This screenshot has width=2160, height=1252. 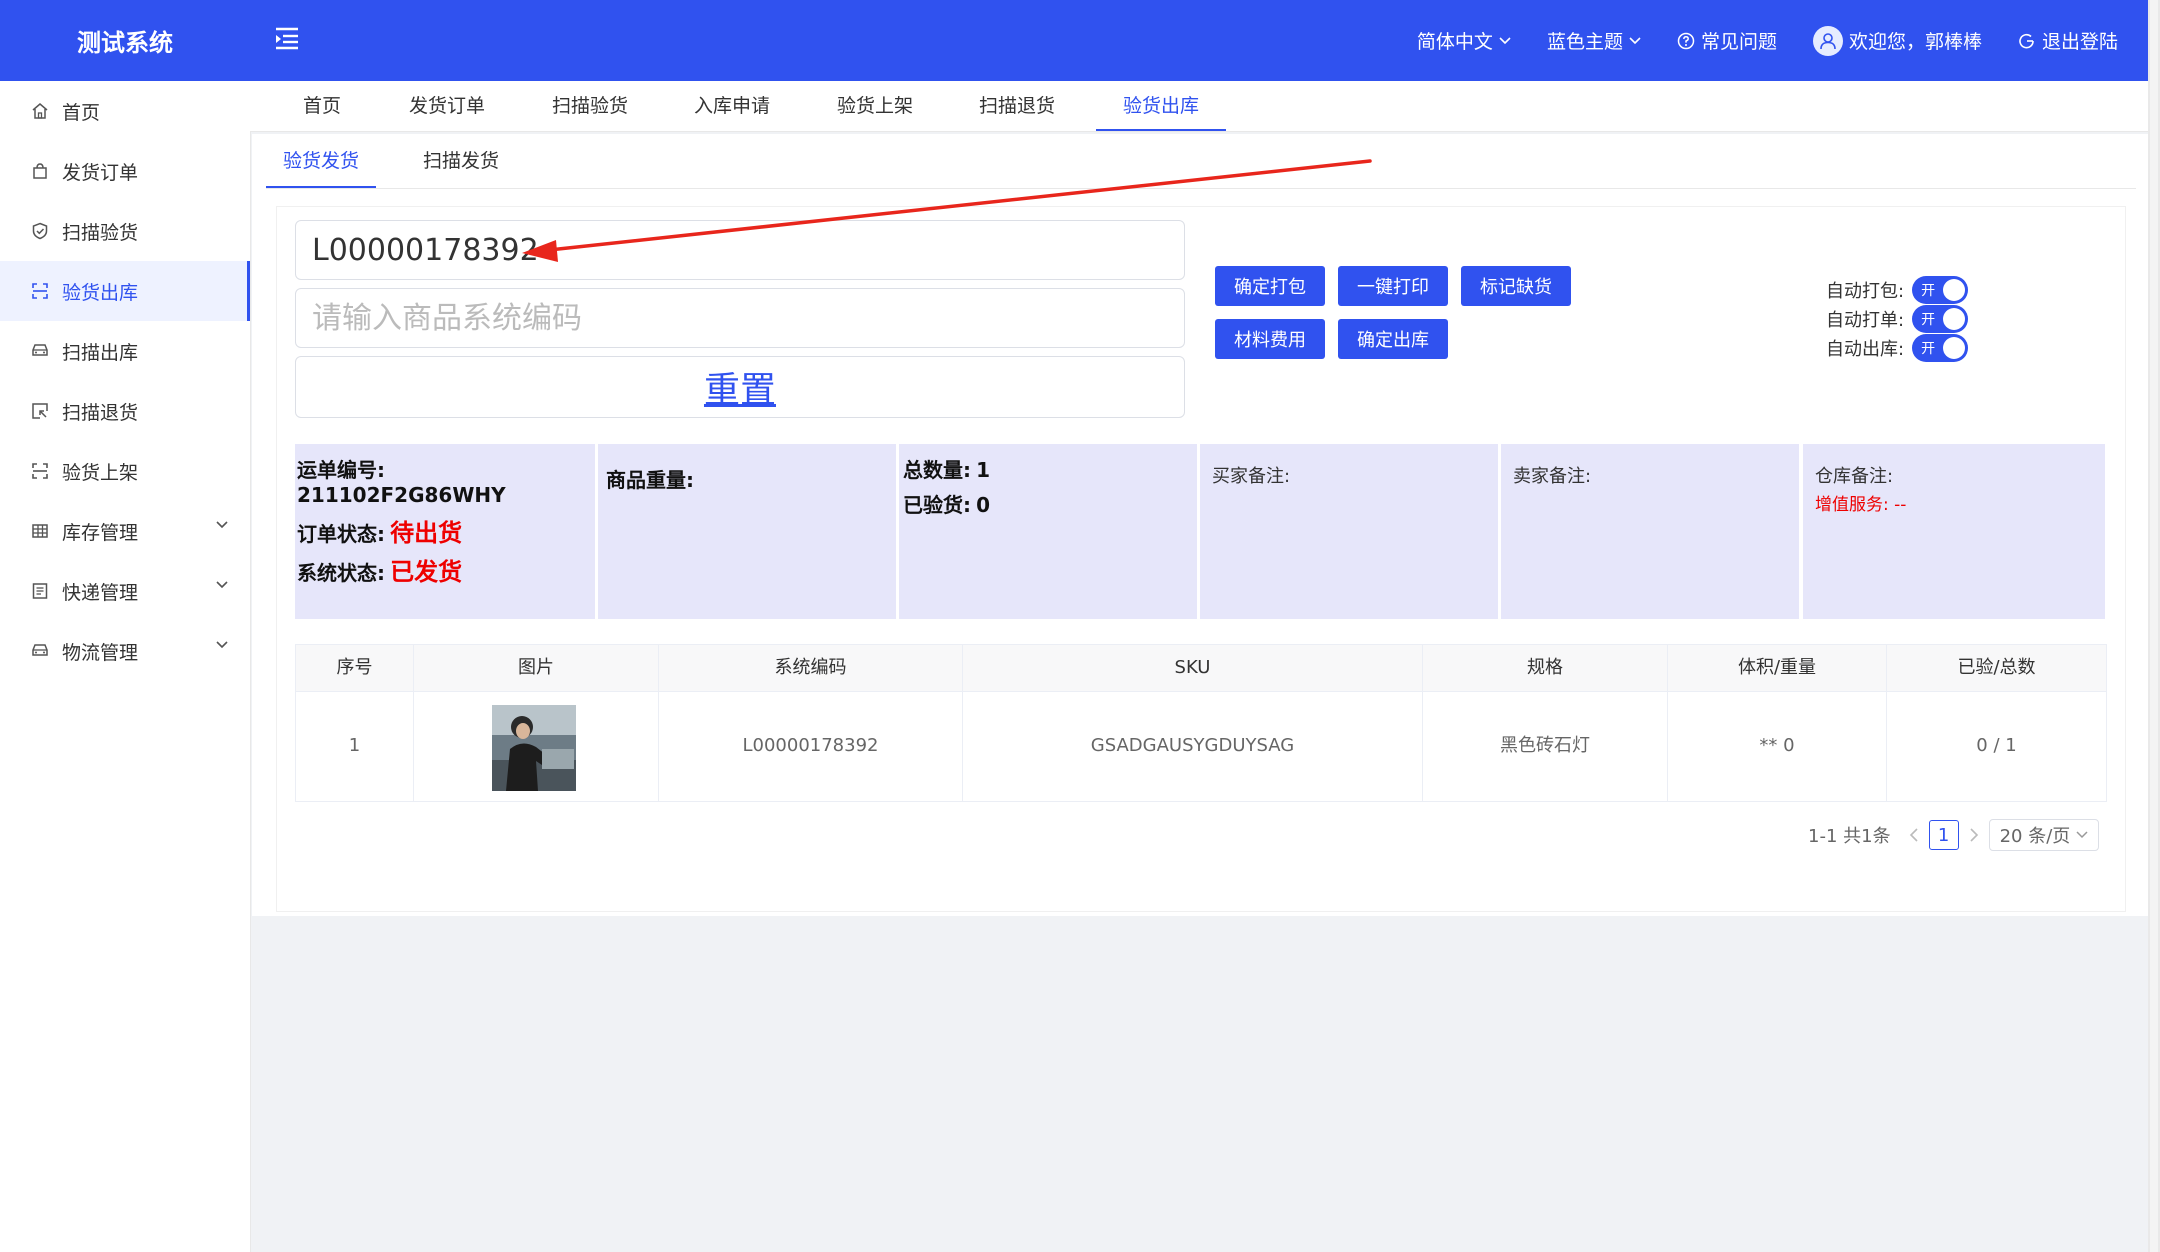 What do you see at coordinates (125, 171) in the screenshot?
I see `sidebar-item-orders: 发货订单` at bounding box center [125, 171].